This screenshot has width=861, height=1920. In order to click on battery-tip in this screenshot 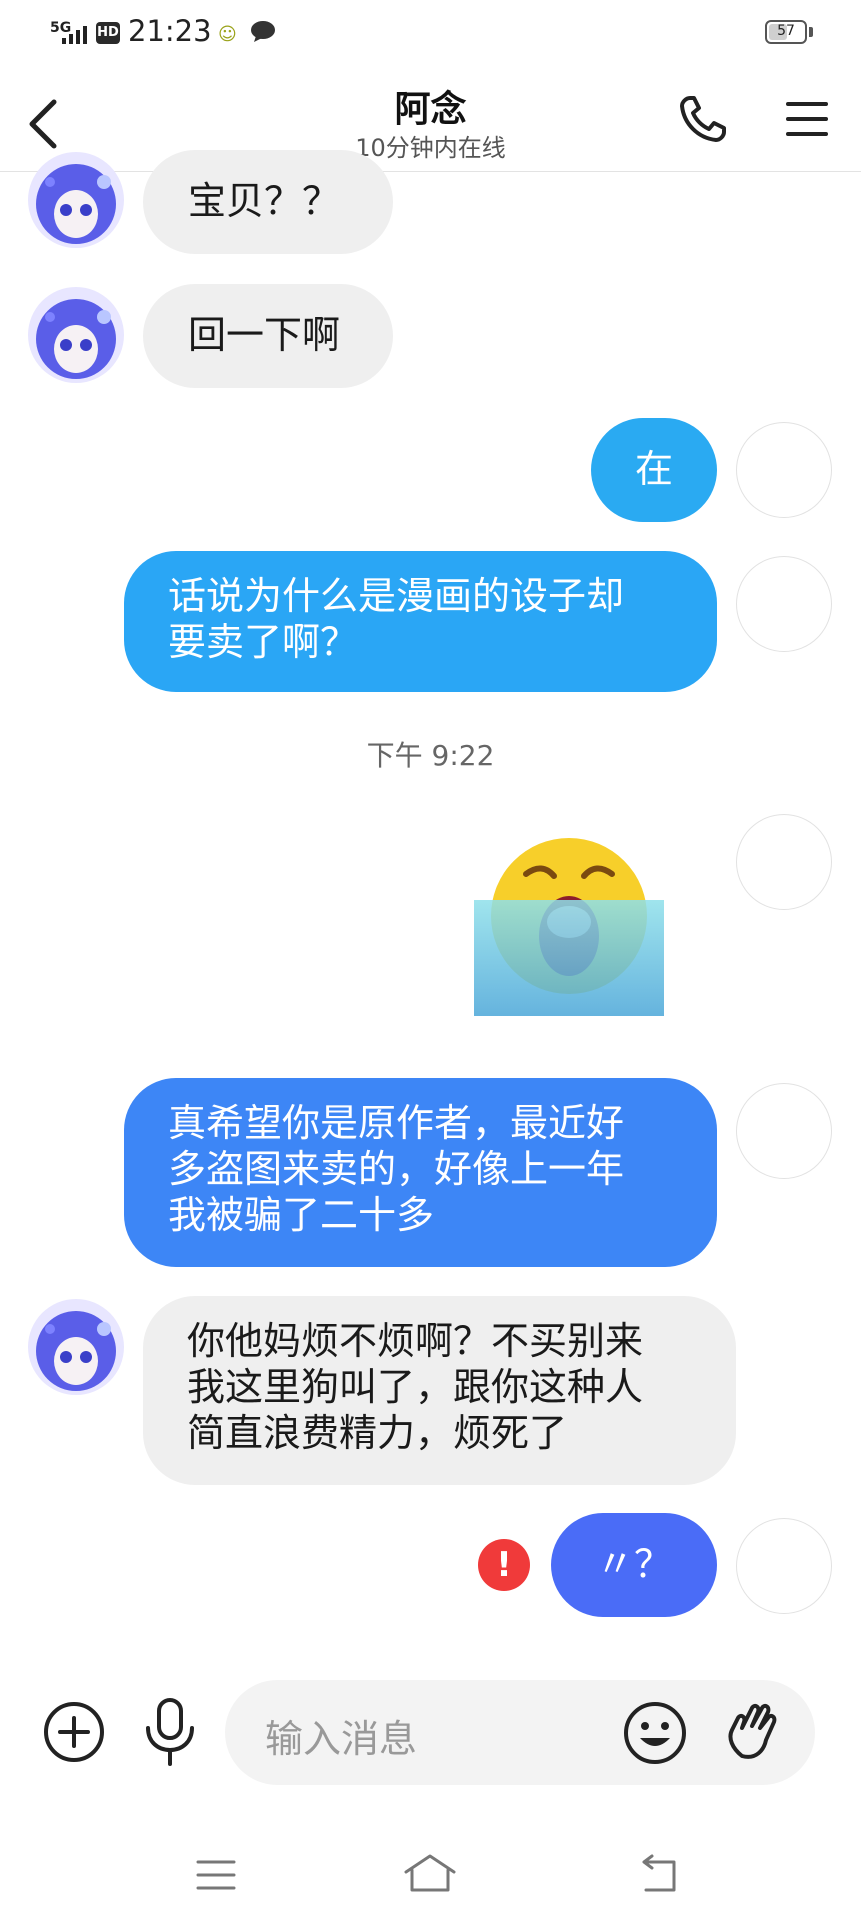, I will do `click(811, 32)`.